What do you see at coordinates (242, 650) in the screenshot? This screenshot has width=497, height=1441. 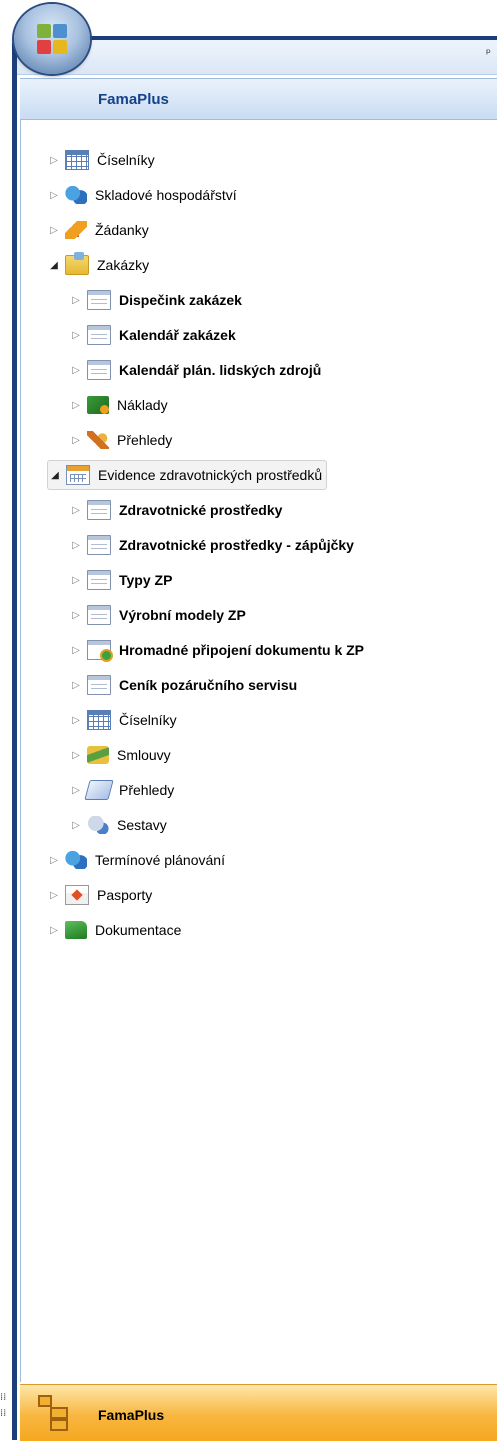 I see `tree-node-label: Hromadné připojení dokumentu k ZP` at bounding box center [242, 650].